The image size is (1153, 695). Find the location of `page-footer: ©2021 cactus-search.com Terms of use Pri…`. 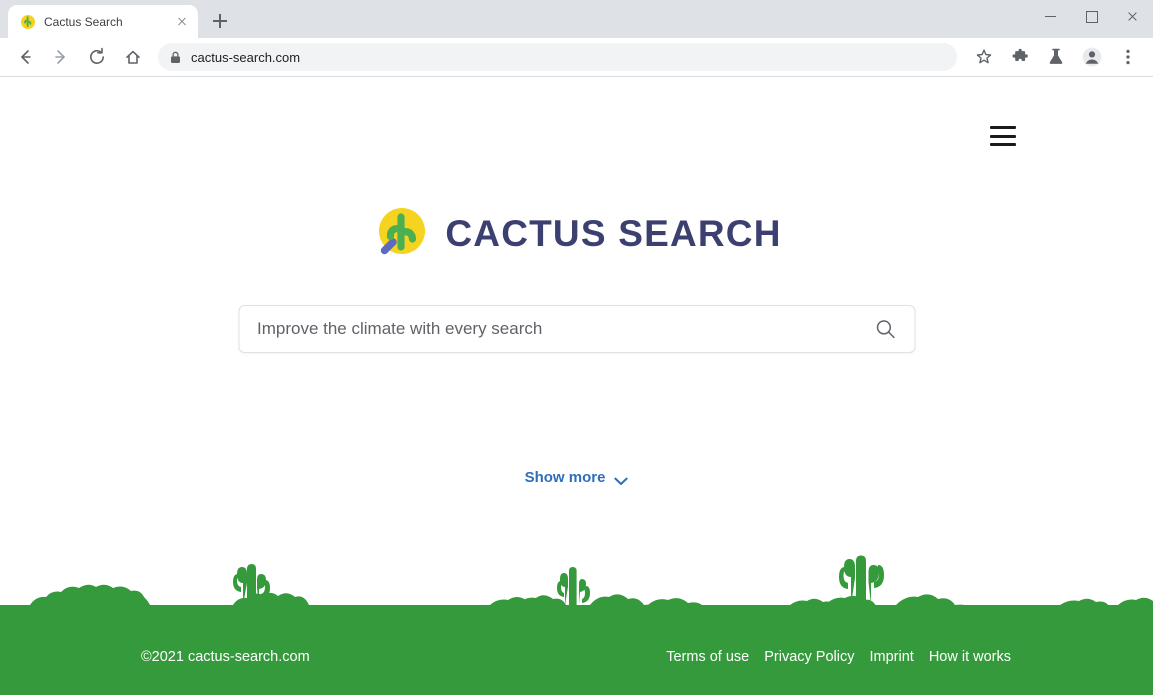

page-footer: ©2021 cactus-search.com Terms of use Pri… is located at coordinates (576, 656).